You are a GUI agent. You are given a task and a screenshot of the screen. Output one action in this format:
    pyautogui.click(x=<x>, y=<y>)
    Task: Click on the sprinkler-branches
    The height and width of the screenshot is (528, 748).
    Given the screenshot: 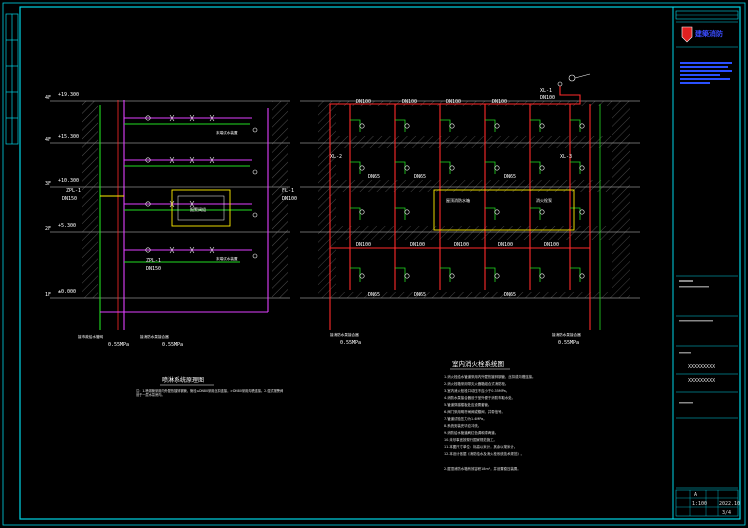 What is the action you would take?
    pyautogui.click(x=184, y=215)
    